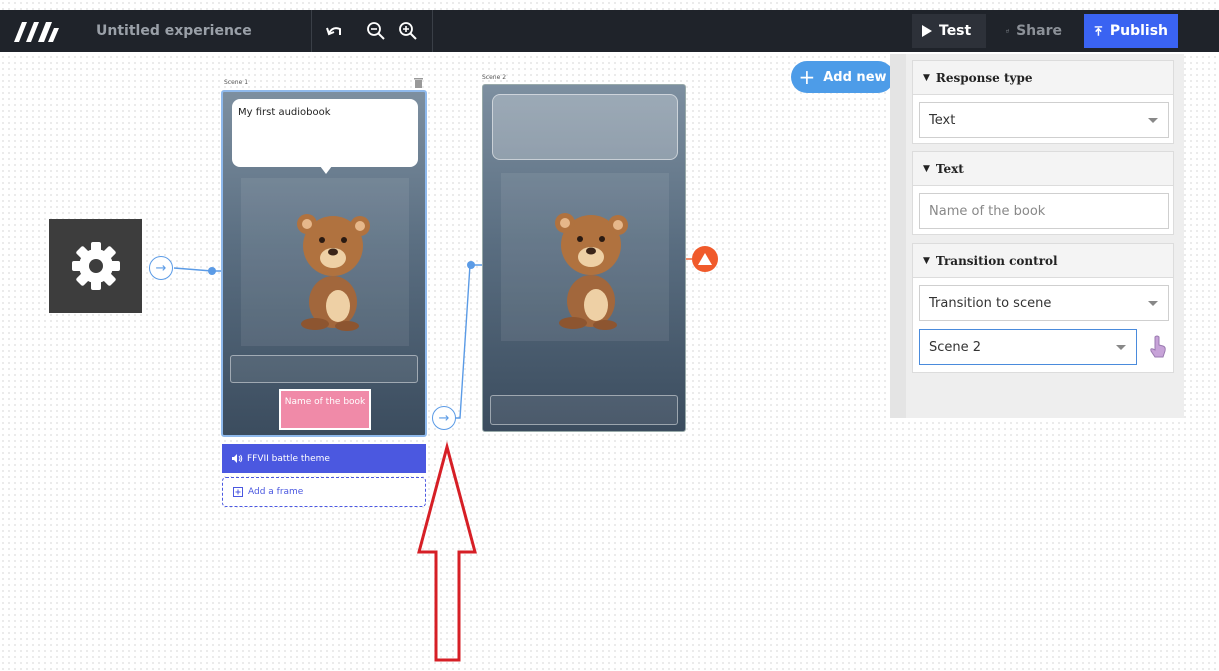 The width and height of the screenshot is (1219, 671). What do you see at coordinates (238, 492) in the screenshot?
I see `add-frame-icon` at bounding box center [238, 492].